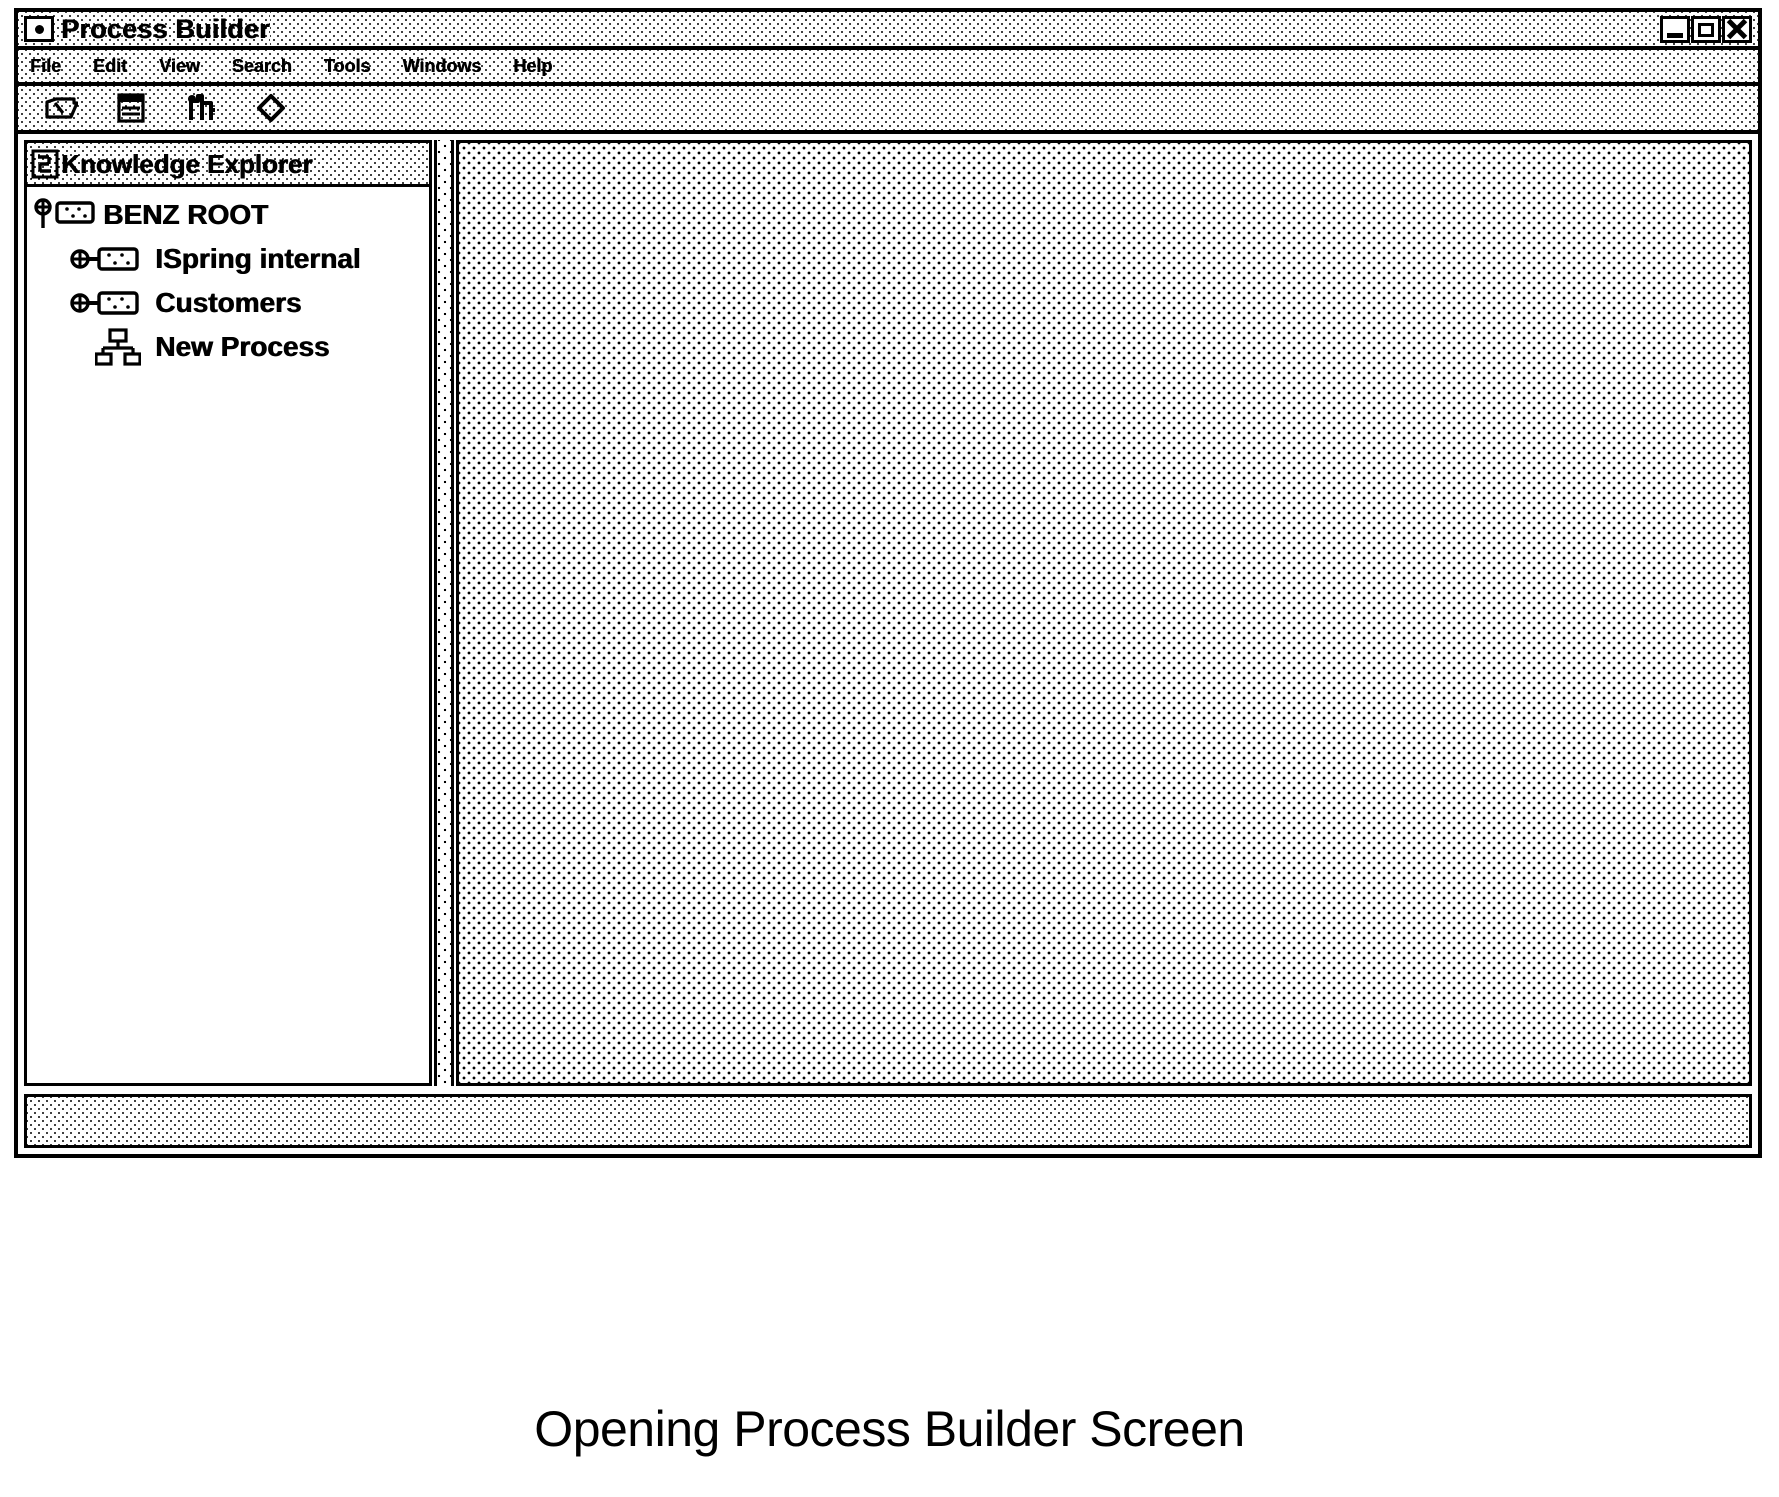  What do you see at coordinates (165, 28) in the screenshot?
I see `window-title: Process Builder` at bounding box center [165, 28].